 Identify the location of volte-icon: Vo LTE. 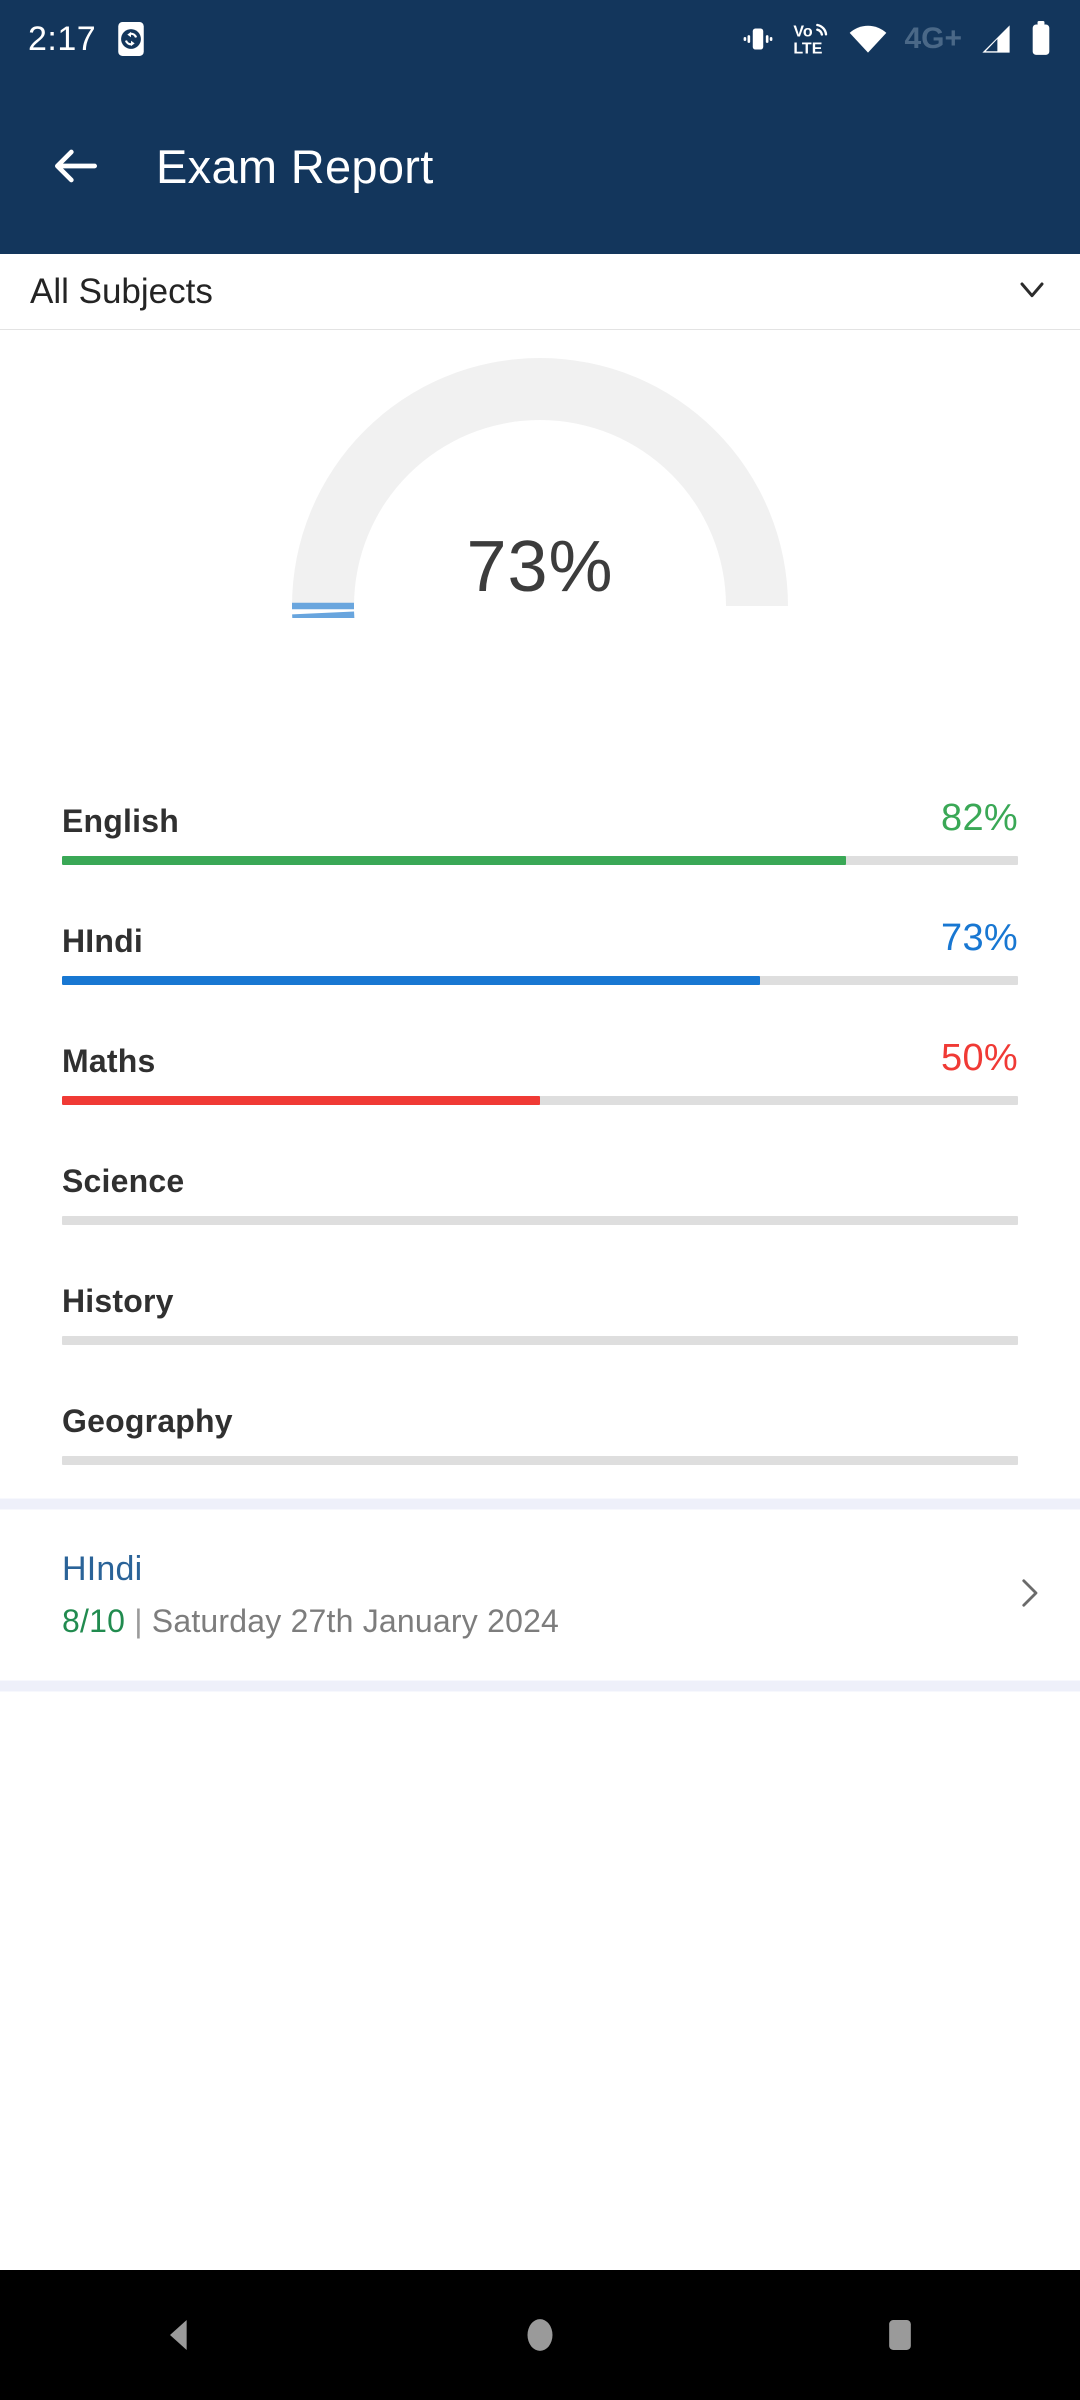
(812, 39).